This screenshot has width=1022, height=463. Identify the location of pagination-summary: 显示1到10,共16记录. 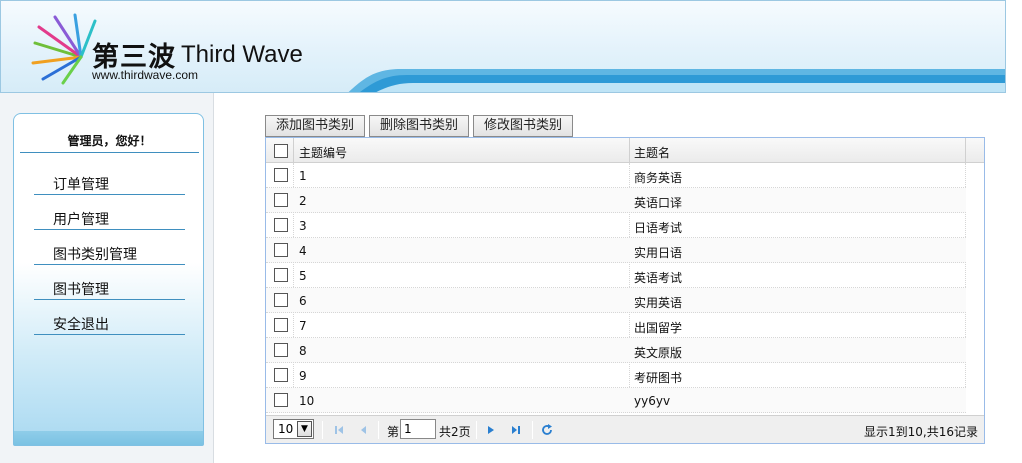
(921, 432).